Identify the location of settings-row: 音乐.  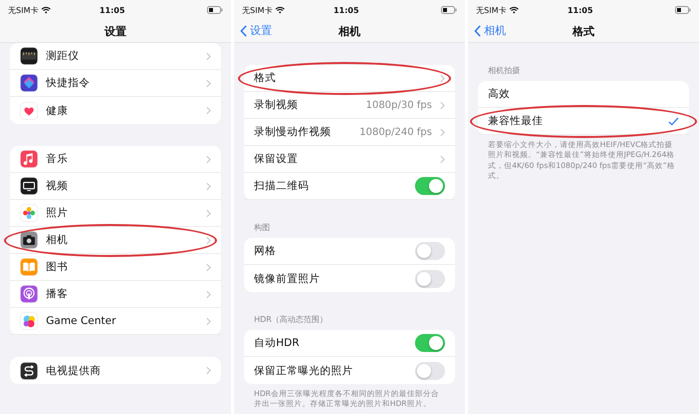
(115, 159).